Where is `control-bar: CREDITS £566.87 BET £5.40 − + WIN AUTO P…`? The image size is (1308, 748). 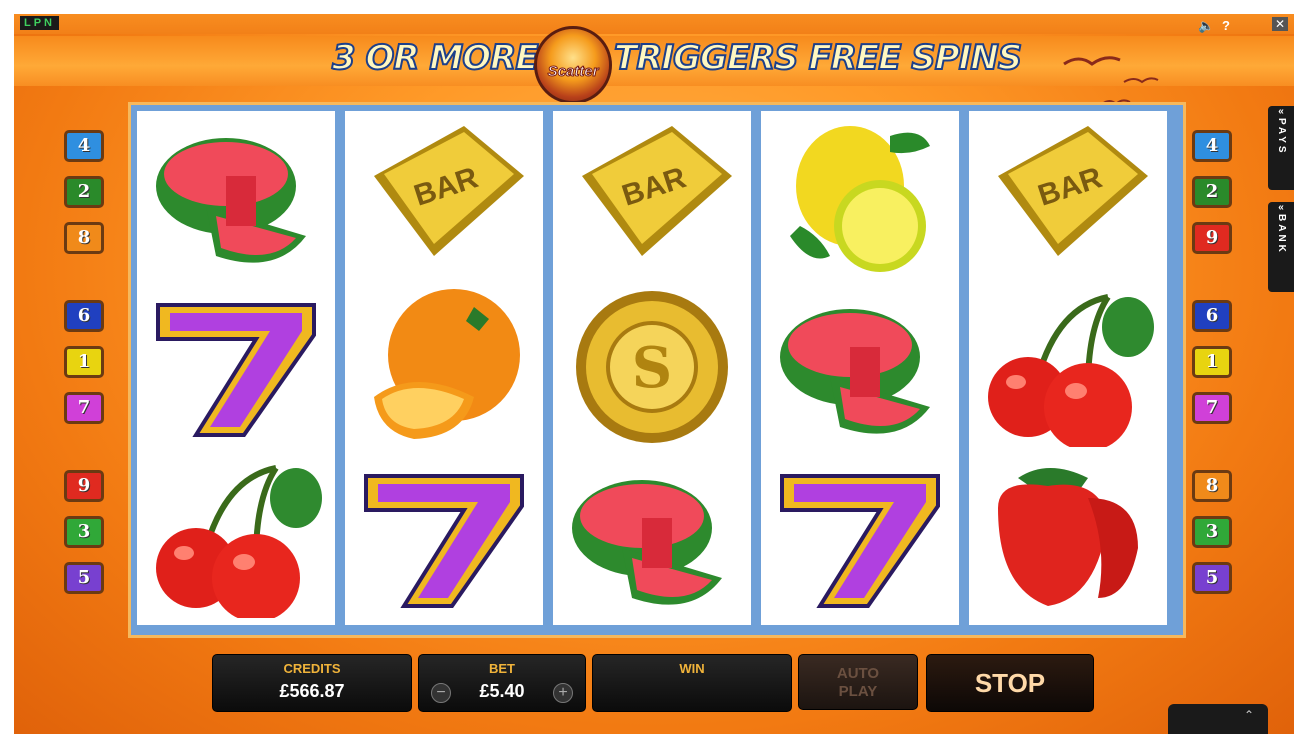
control-bar: CREDITS £566.87 BET £5.40 − + WIN AUTO P… is located at coordinates (654, 684).